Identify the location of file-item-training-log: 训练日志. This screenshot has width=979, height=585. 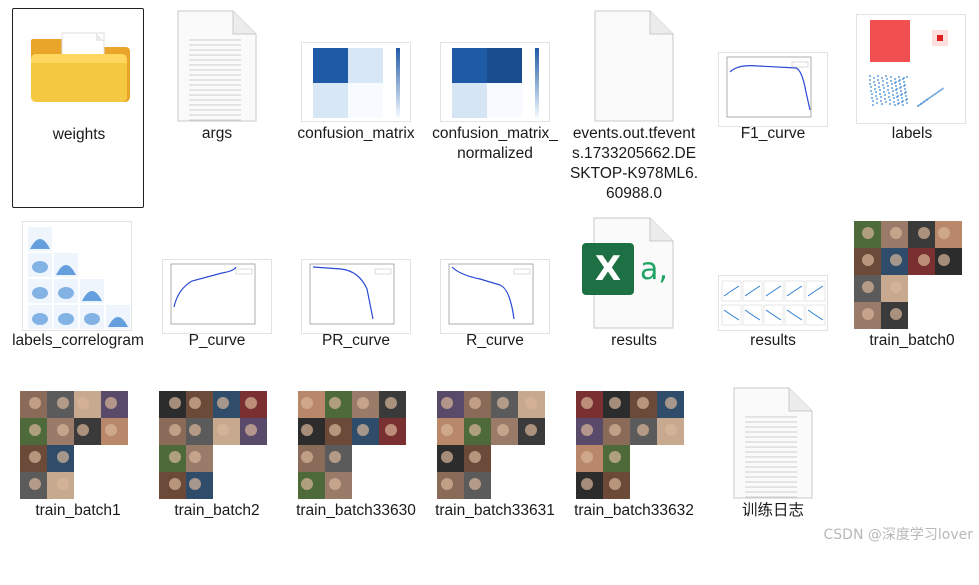
(773, 485).